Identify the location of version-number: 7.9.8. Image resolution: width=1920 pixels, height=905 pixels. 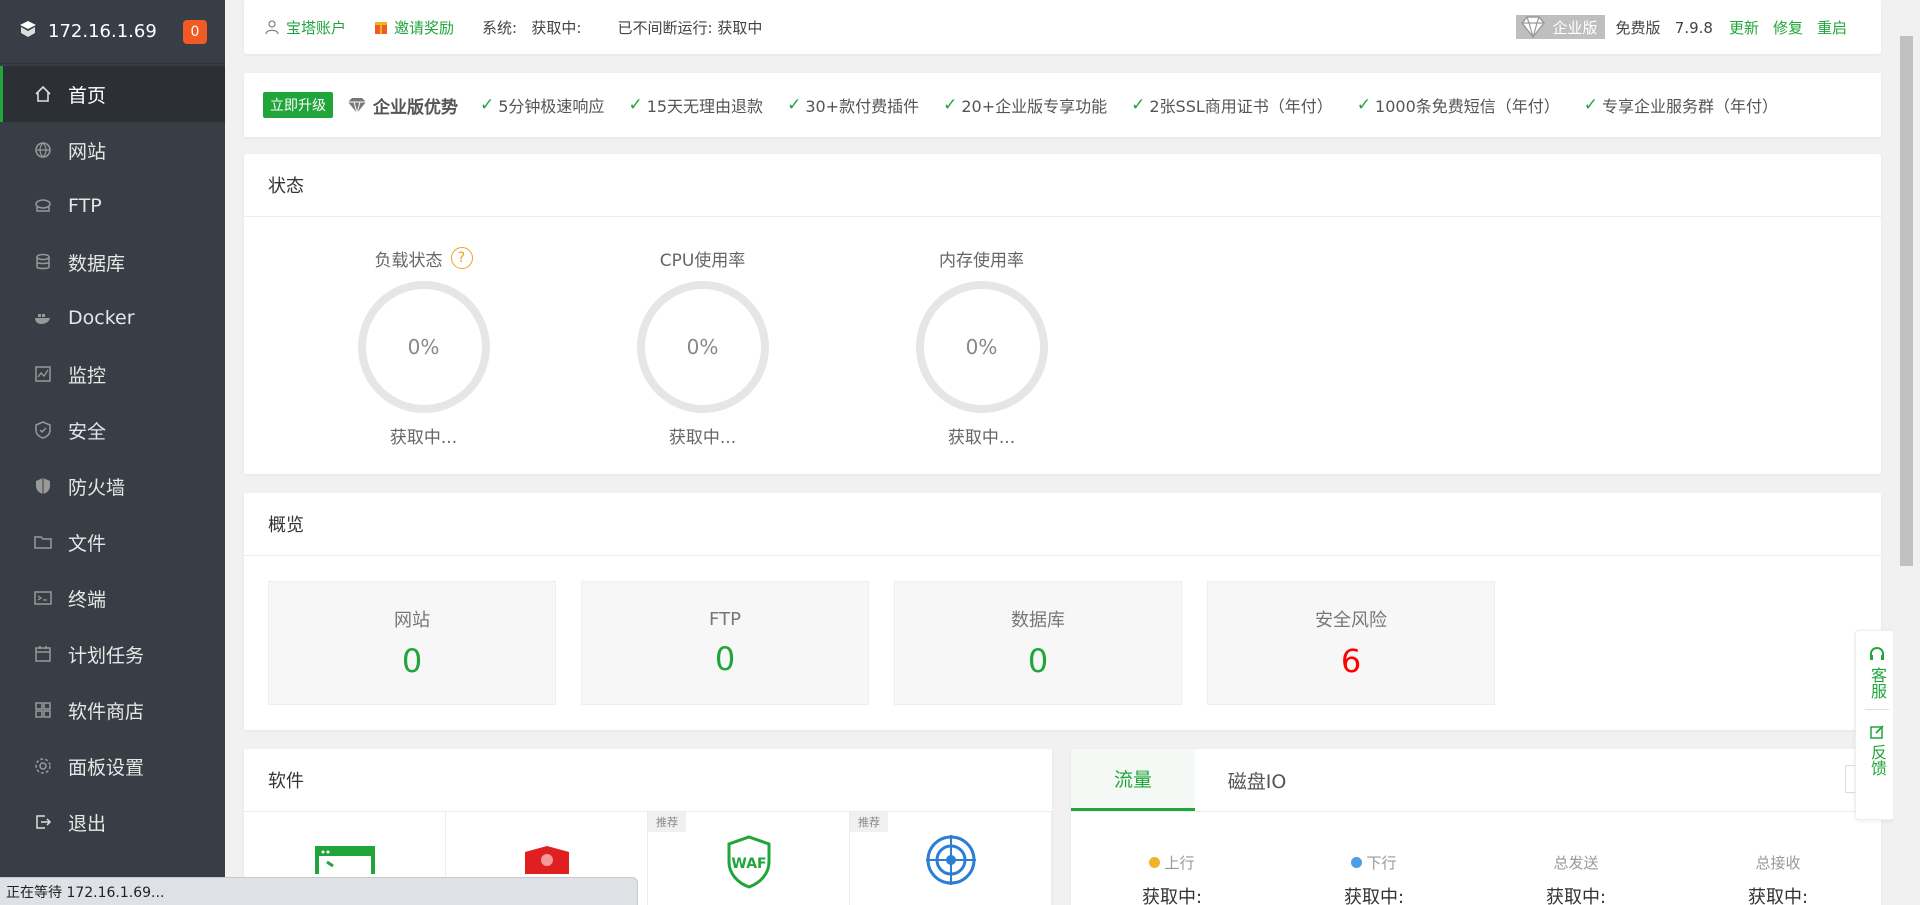
(1693, 27).